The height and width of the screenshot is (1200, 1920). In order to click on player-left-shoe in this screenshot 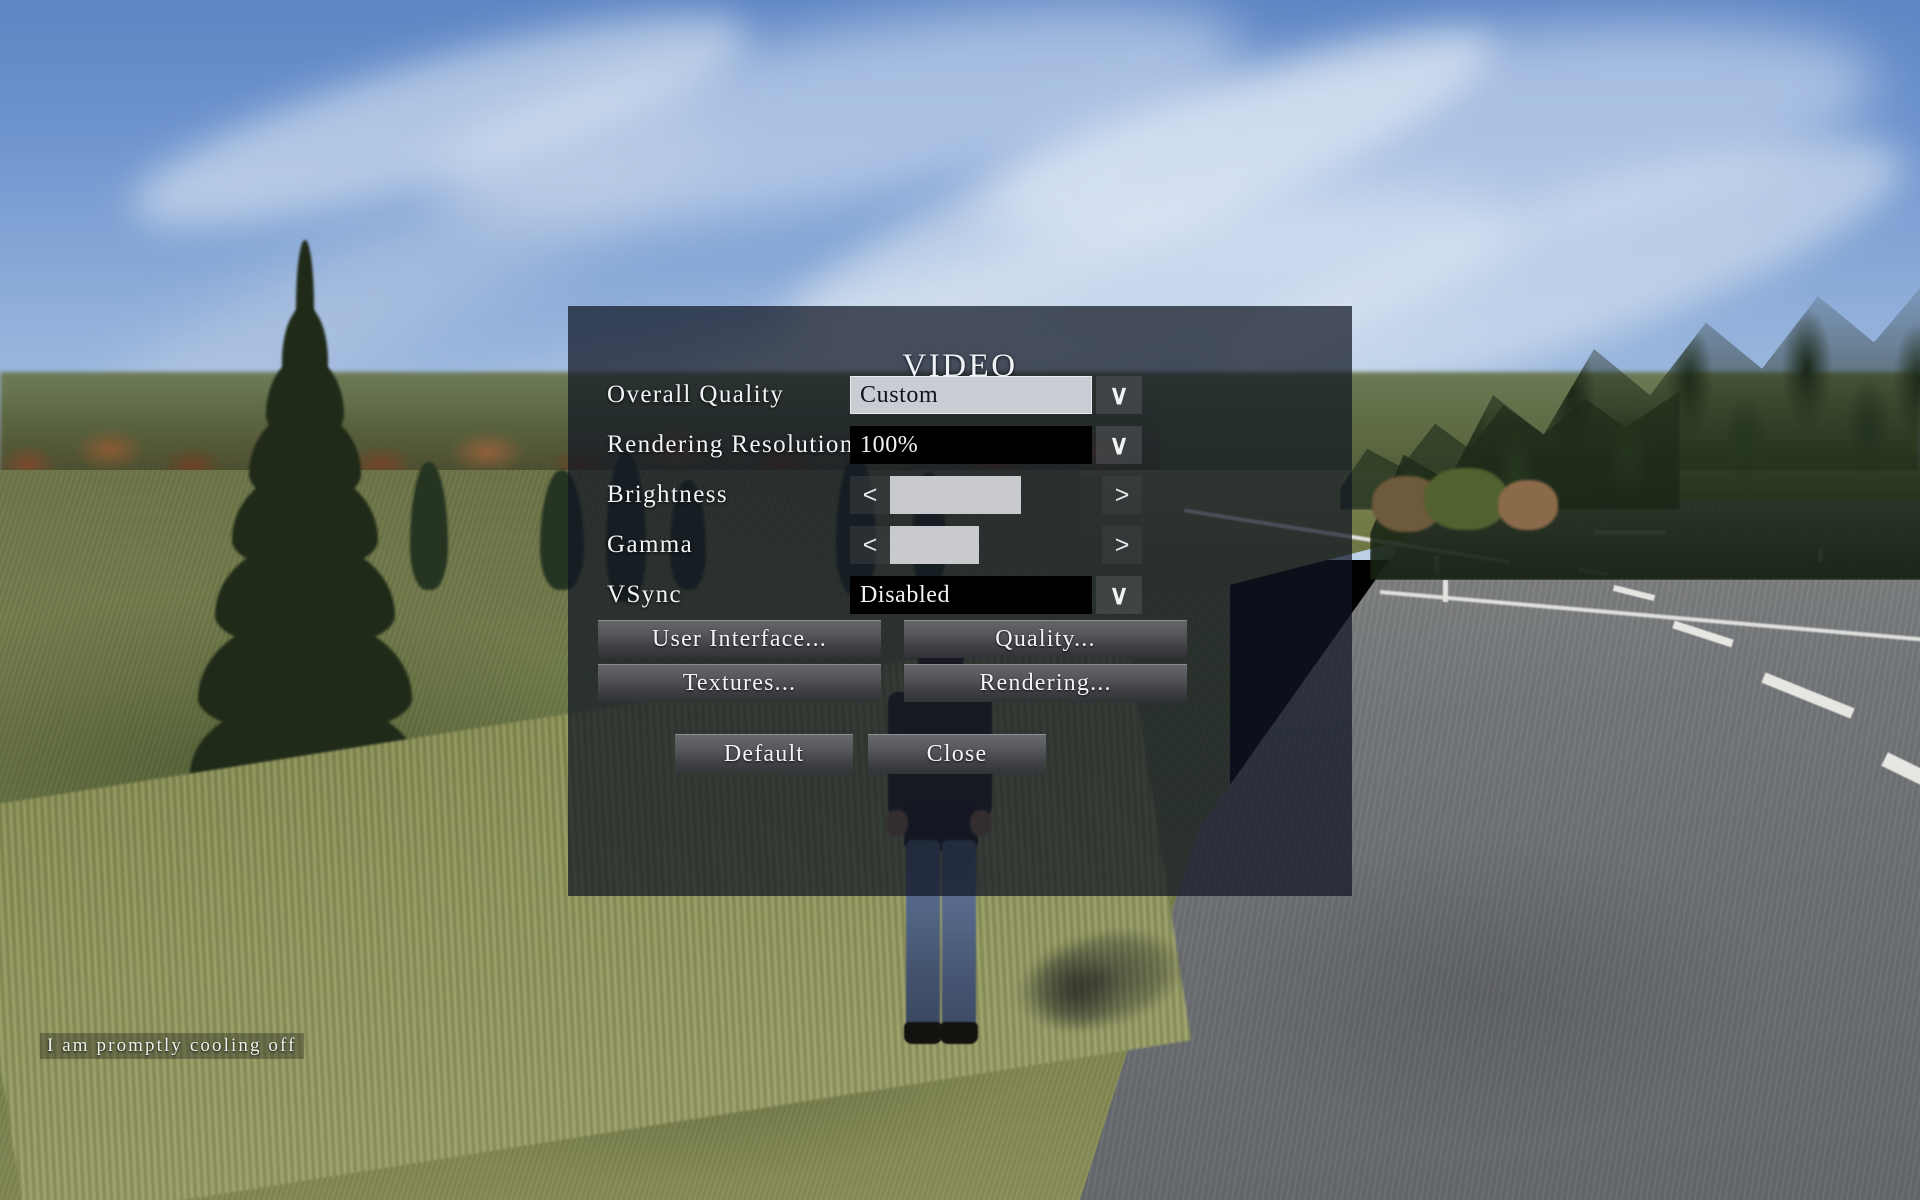, I will do `click(923, 1033)`.